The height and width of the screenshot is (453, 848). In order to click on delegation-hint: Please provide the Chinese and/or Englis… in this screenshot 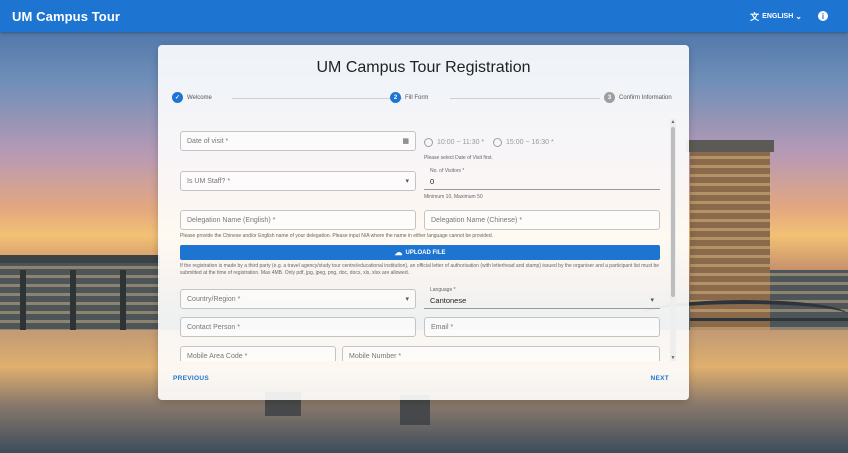, I will do `click(336, 236)`.